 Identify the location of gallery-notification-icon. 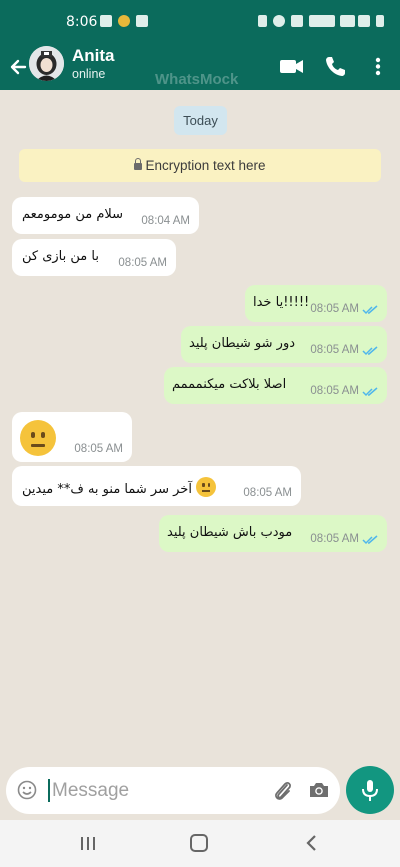
(106, 21).